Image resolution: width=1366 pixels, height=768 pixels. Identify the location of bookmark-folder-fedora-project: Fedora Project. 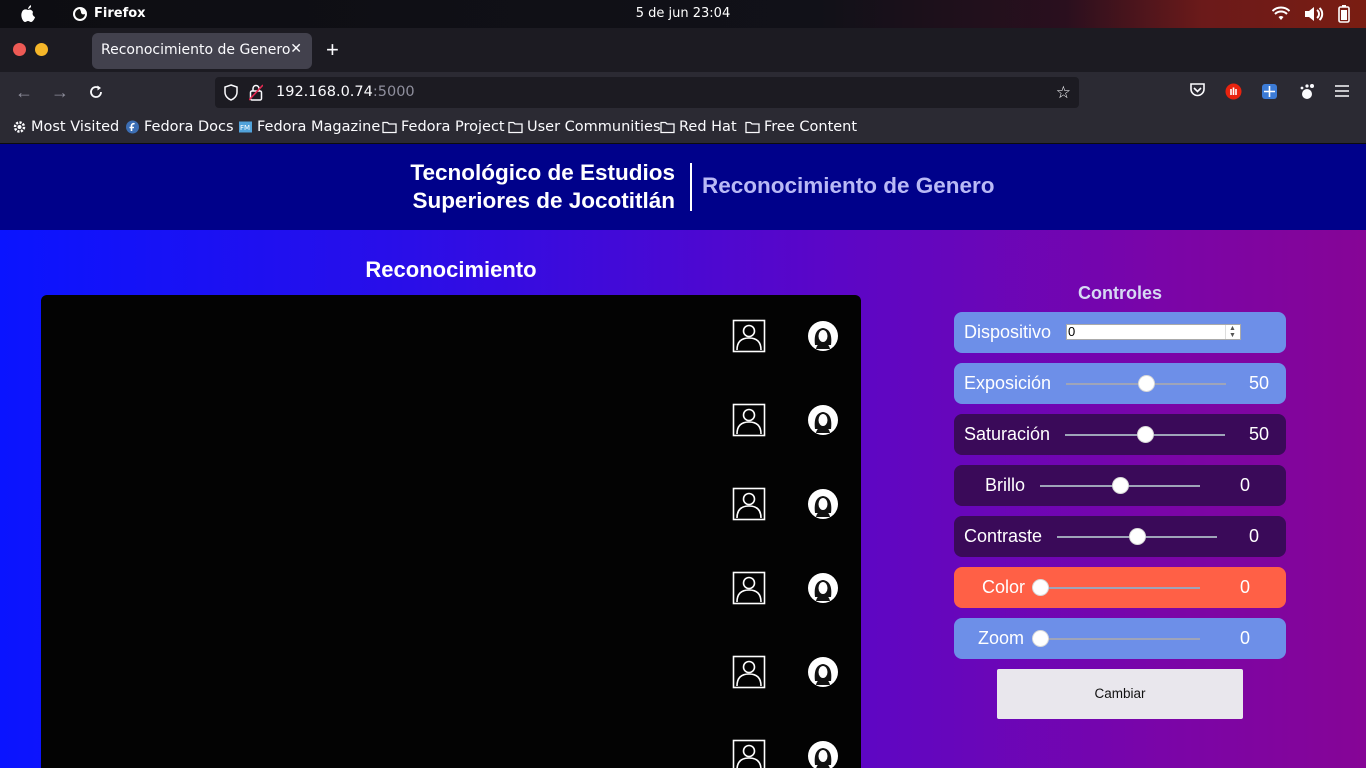
(443, 127).